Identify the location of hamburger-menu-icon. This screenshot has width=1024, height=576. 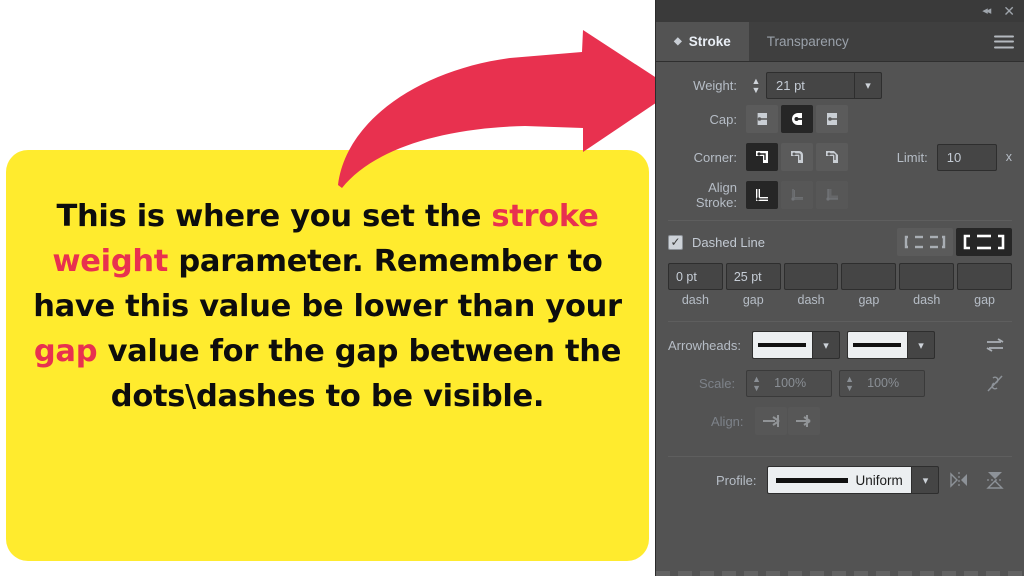
(1004, 41).